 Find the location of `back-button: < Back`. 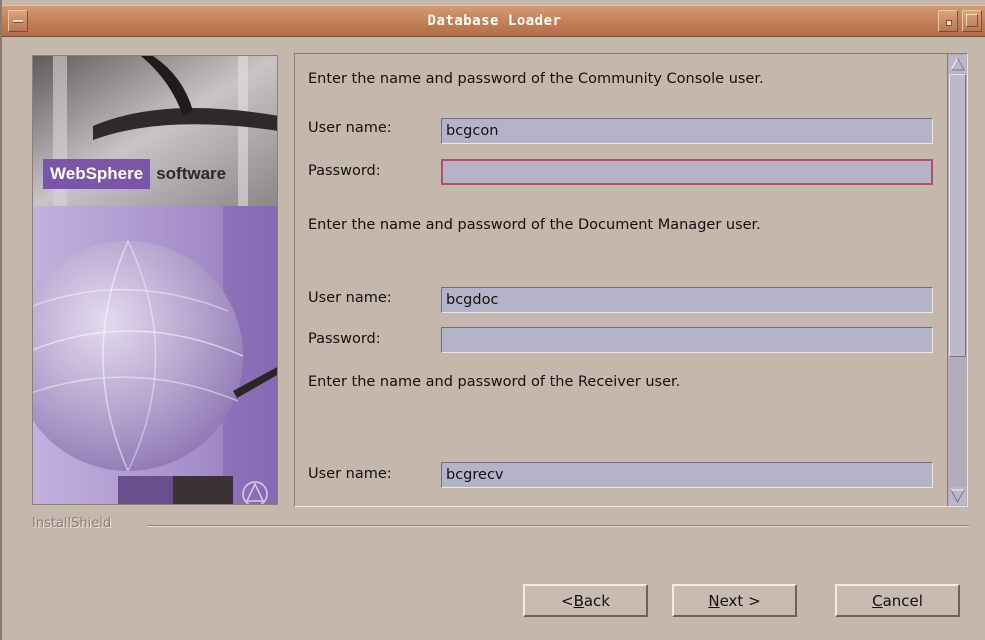

back-button: < Back is located at coordinates (585, 600).